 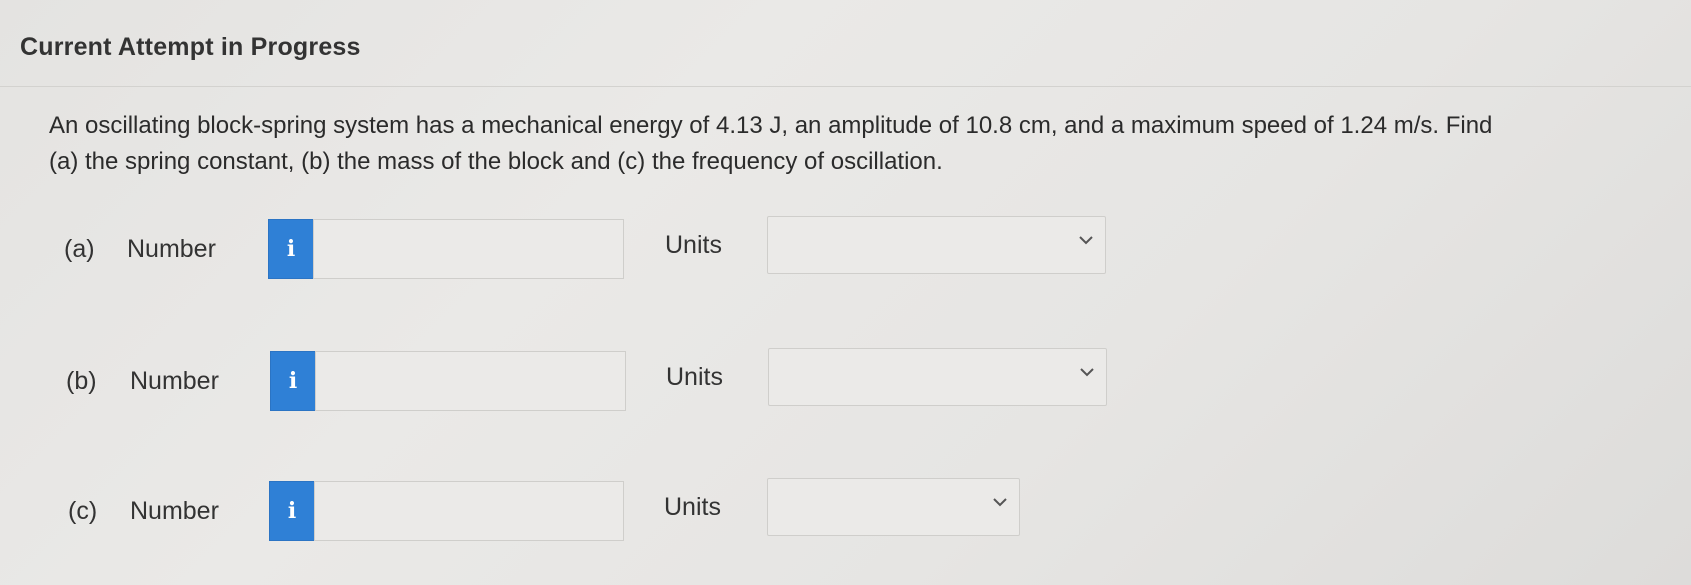 I want to click on units-label-b: Units, so click(x=694, y=377).